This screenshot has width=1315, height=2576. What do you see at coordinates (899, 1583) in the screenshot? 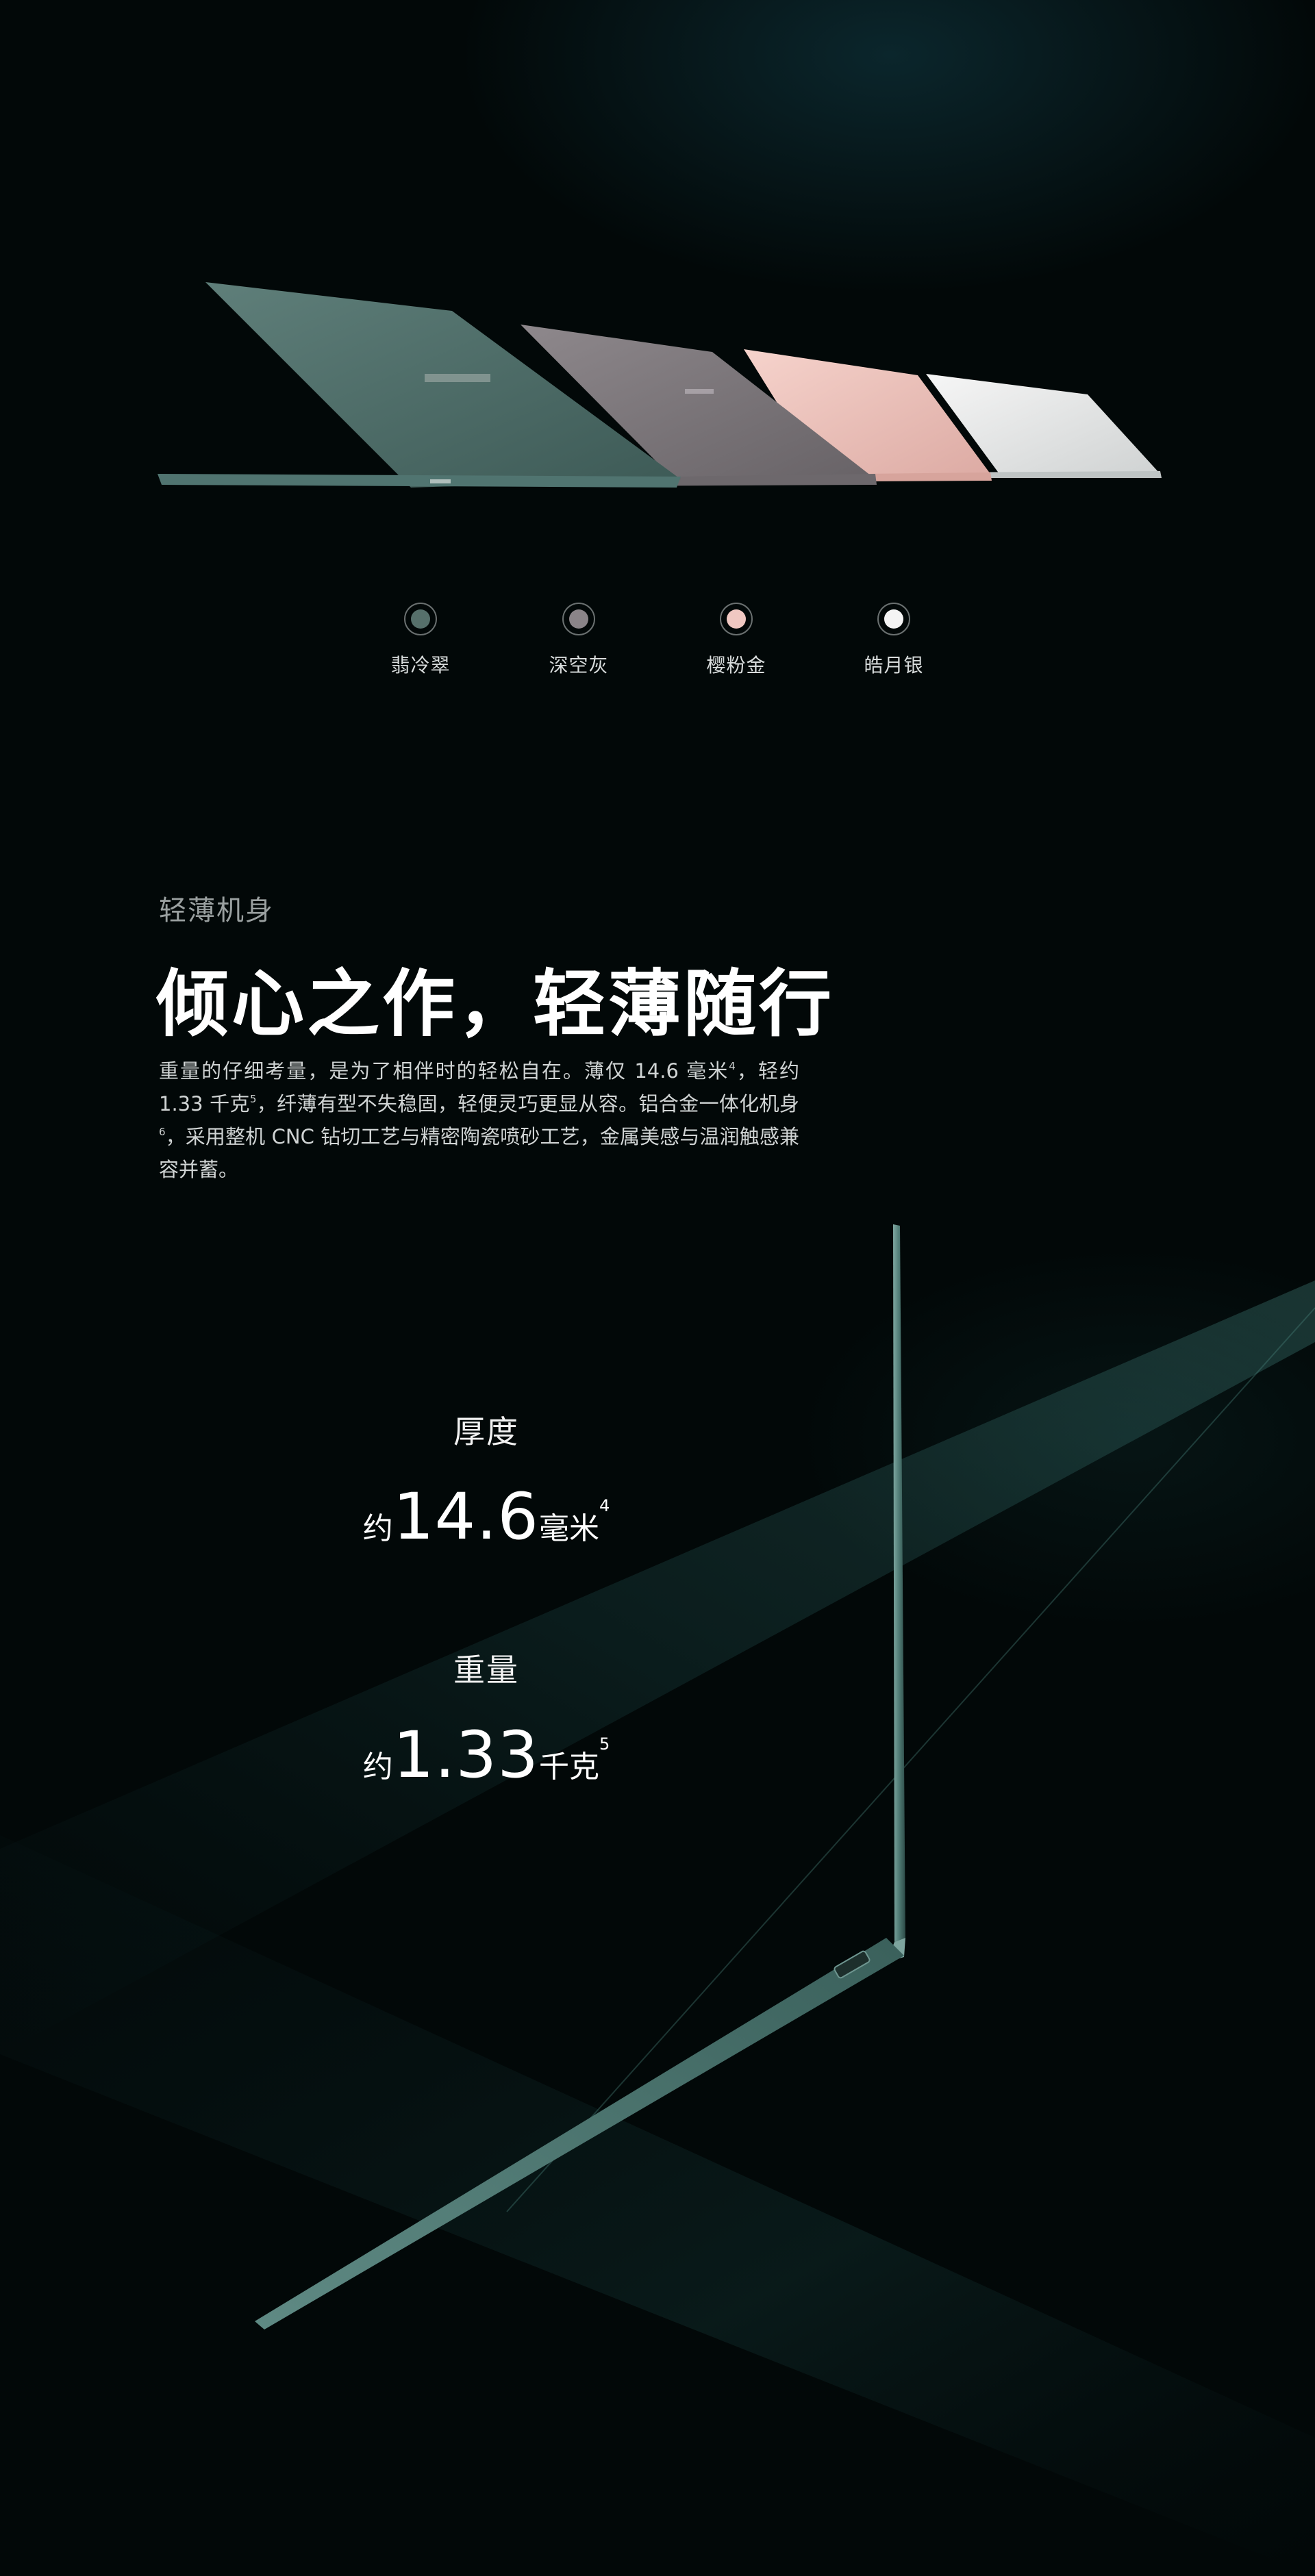
I see `laptop-screen-edge` at bounding box center [899, 1583].